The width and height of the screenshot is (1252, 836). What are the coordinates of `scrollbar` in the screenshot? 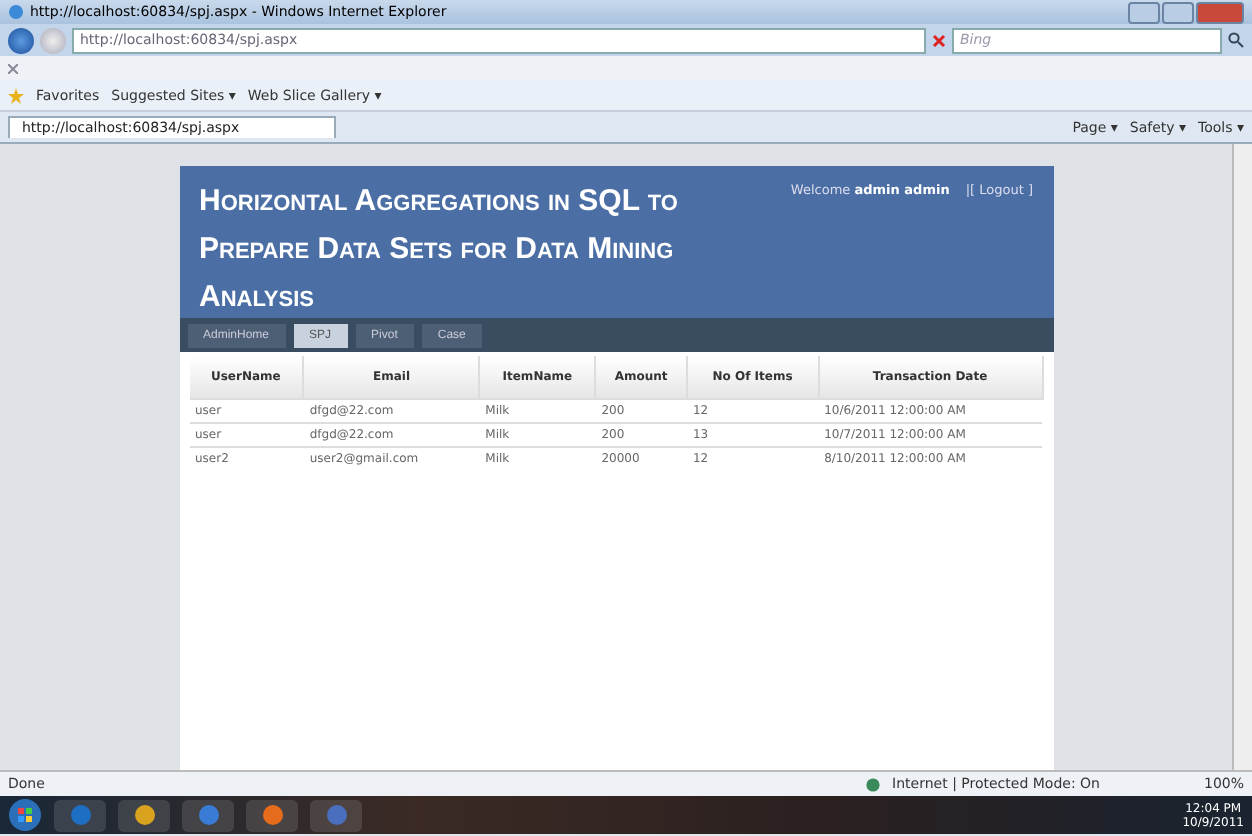 It's located at (1242, 457).